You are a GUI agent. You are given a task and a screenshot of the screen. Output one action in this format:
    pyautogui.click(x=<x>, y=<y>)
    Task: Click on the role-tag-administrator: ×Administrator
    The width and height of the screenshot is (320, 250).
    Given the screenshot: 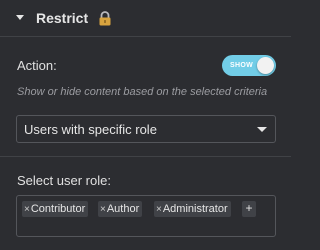 What is the action you would take?
    pyautogui.click(x=192, y=209)
    